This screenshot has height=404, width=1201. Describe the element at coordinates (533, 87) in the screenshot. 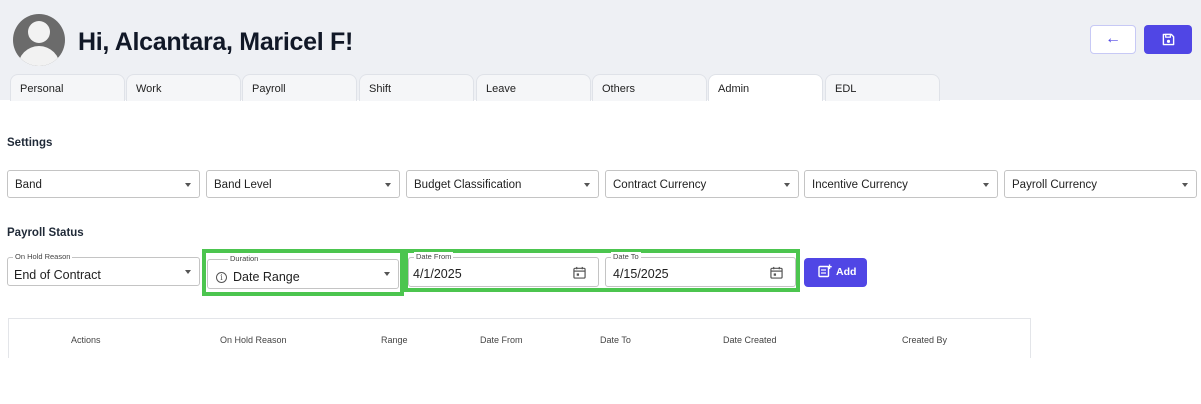

I see `tab-leave: Leave` at that location.